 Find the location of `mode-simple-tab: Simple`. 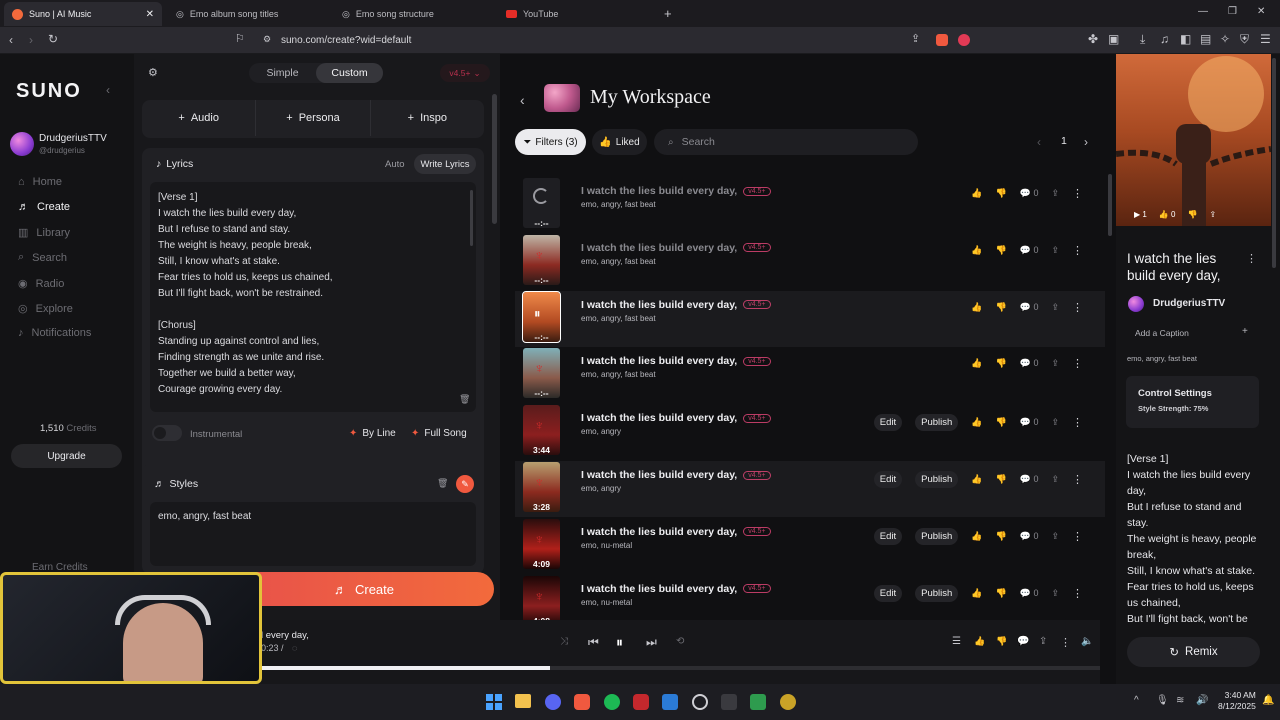

mode-simple-tab: Simple is located at coordinates (282, 73).